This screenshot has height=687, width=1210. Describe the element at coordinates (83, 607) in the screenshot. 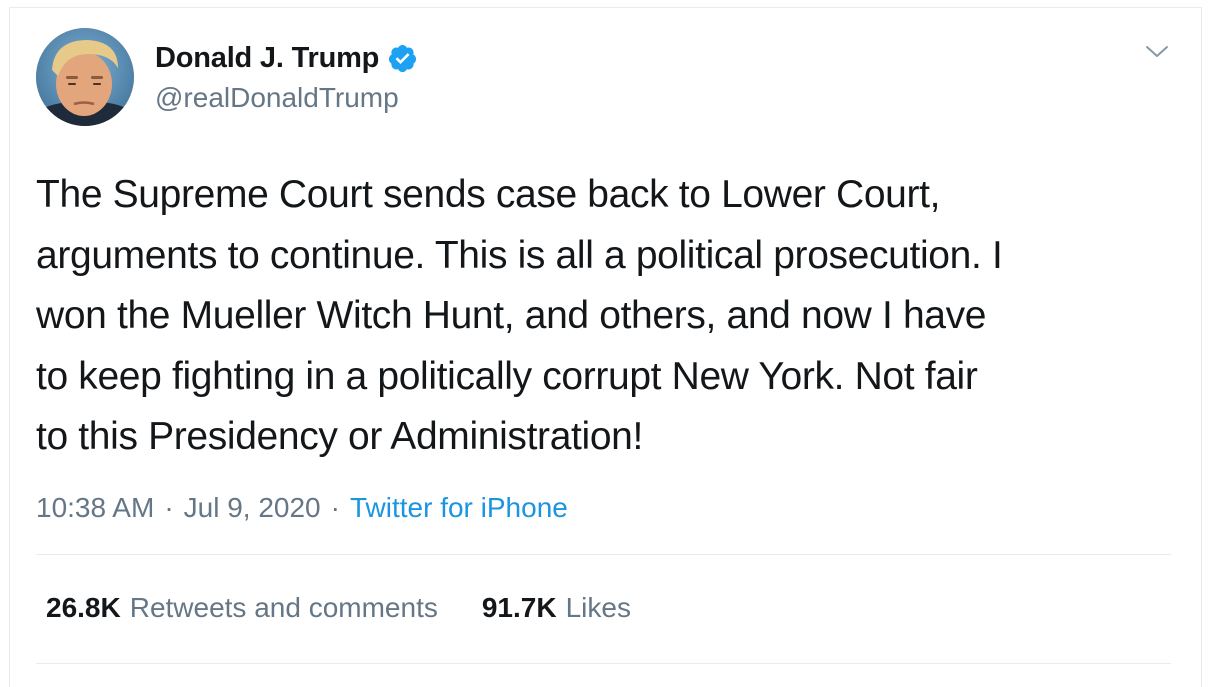

I see `retweets-count: 26.8K` at that location.